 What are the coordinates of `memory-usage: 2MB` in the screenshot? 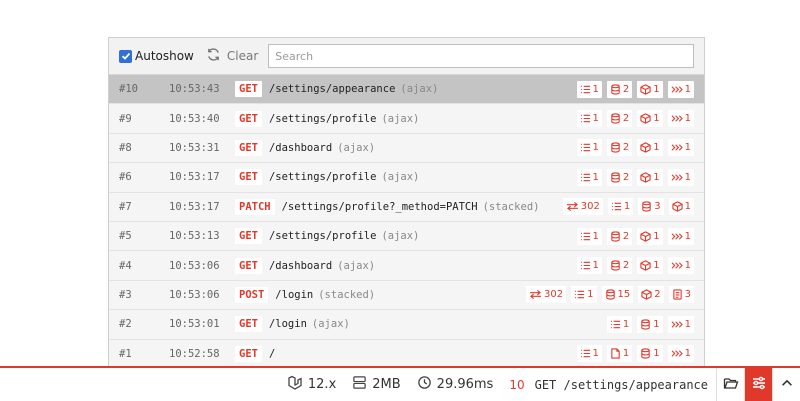 It's located at (376, 384).